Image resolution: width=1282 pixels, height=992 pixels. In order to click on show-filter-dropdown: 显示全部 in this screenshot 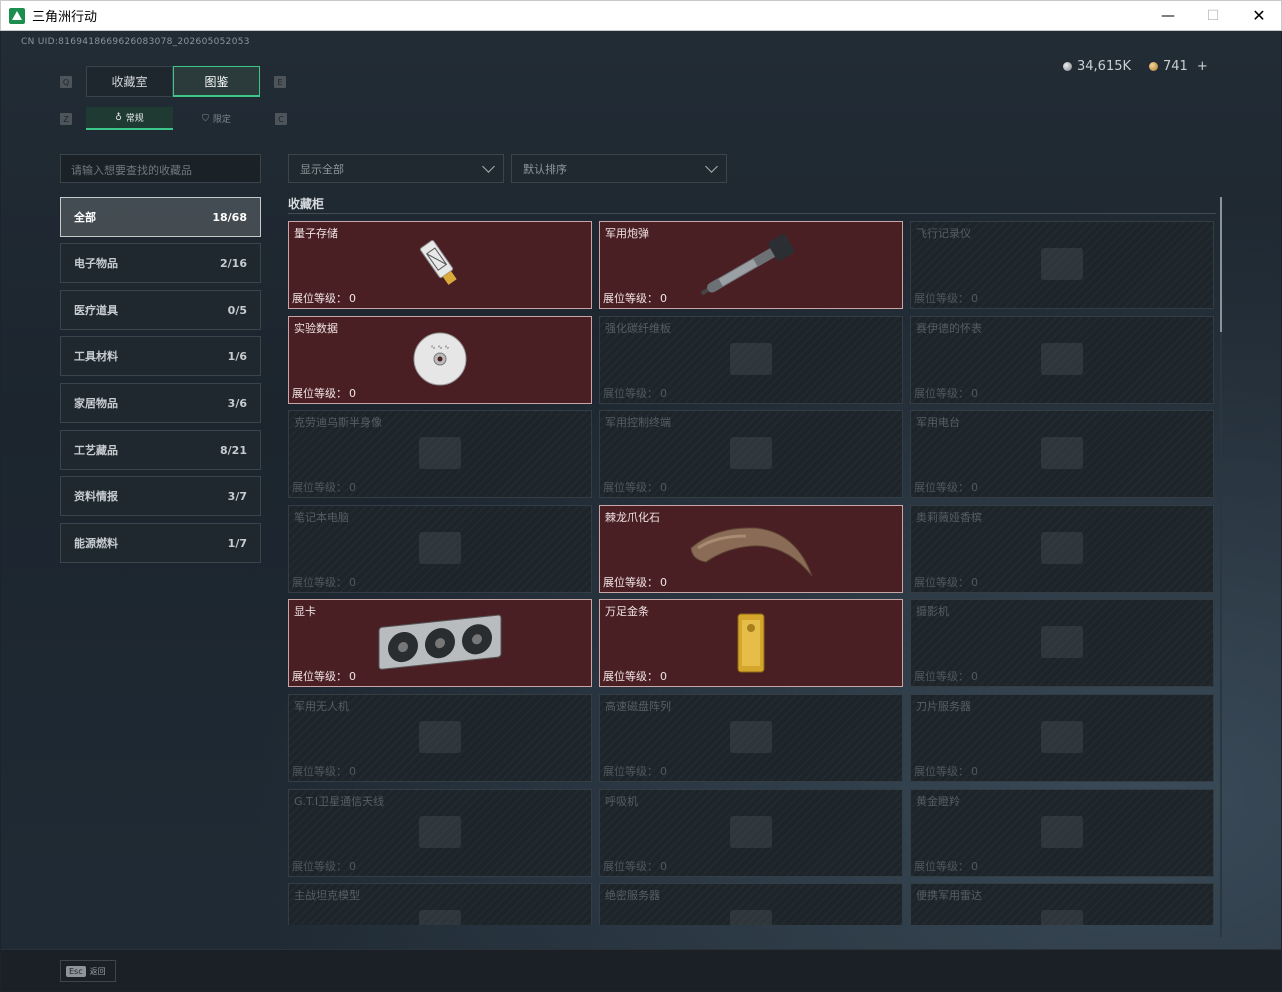, I will do `click(396, 168)`.